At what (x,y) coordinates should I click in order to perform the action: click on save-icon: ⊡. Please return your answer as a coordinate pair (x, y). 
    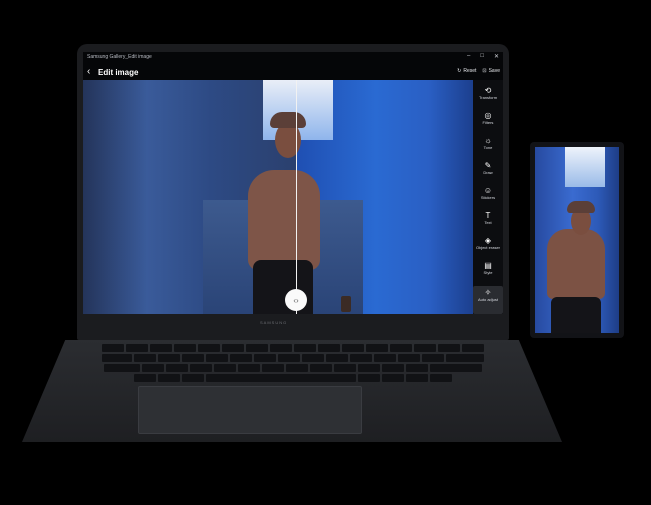
    Looking at the image, I should click on (484, 71).